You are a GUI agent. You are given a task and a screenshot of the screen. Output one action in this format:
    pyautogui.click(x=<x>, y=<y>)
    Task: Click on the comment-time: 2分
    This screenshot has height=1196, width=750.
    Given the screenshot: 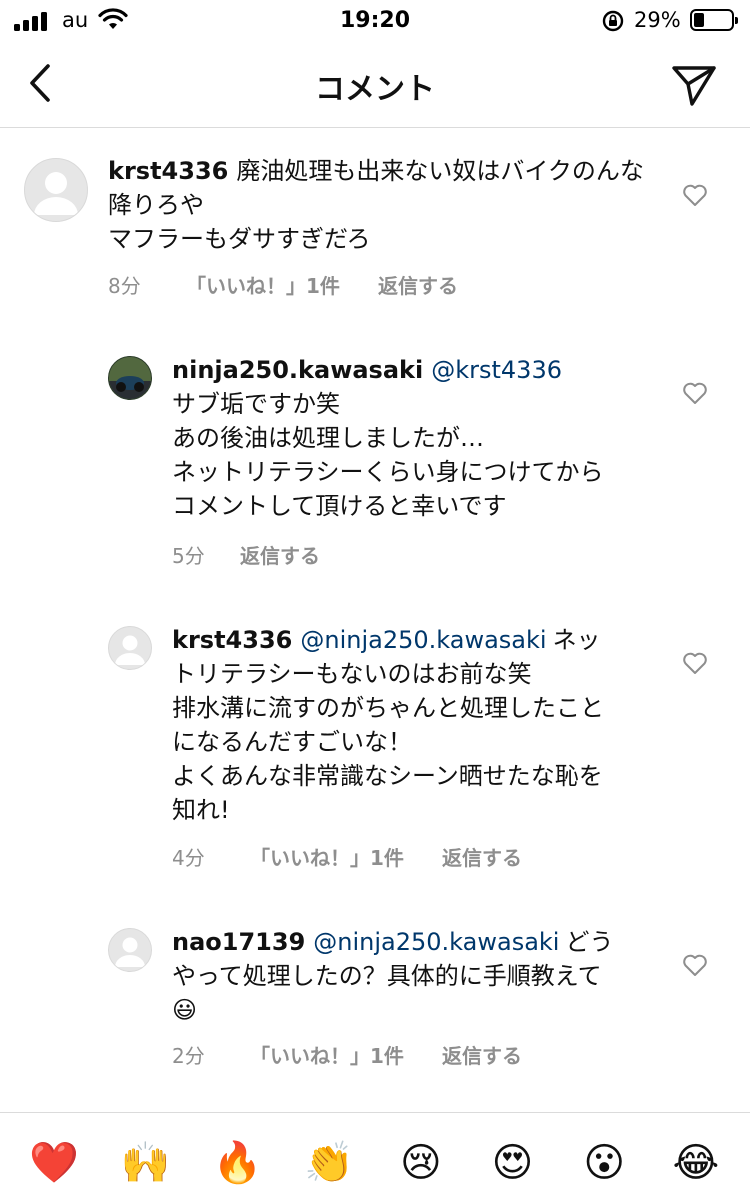 What is the action you would take?
    pyautogui.click(x=188, y=1056)
    